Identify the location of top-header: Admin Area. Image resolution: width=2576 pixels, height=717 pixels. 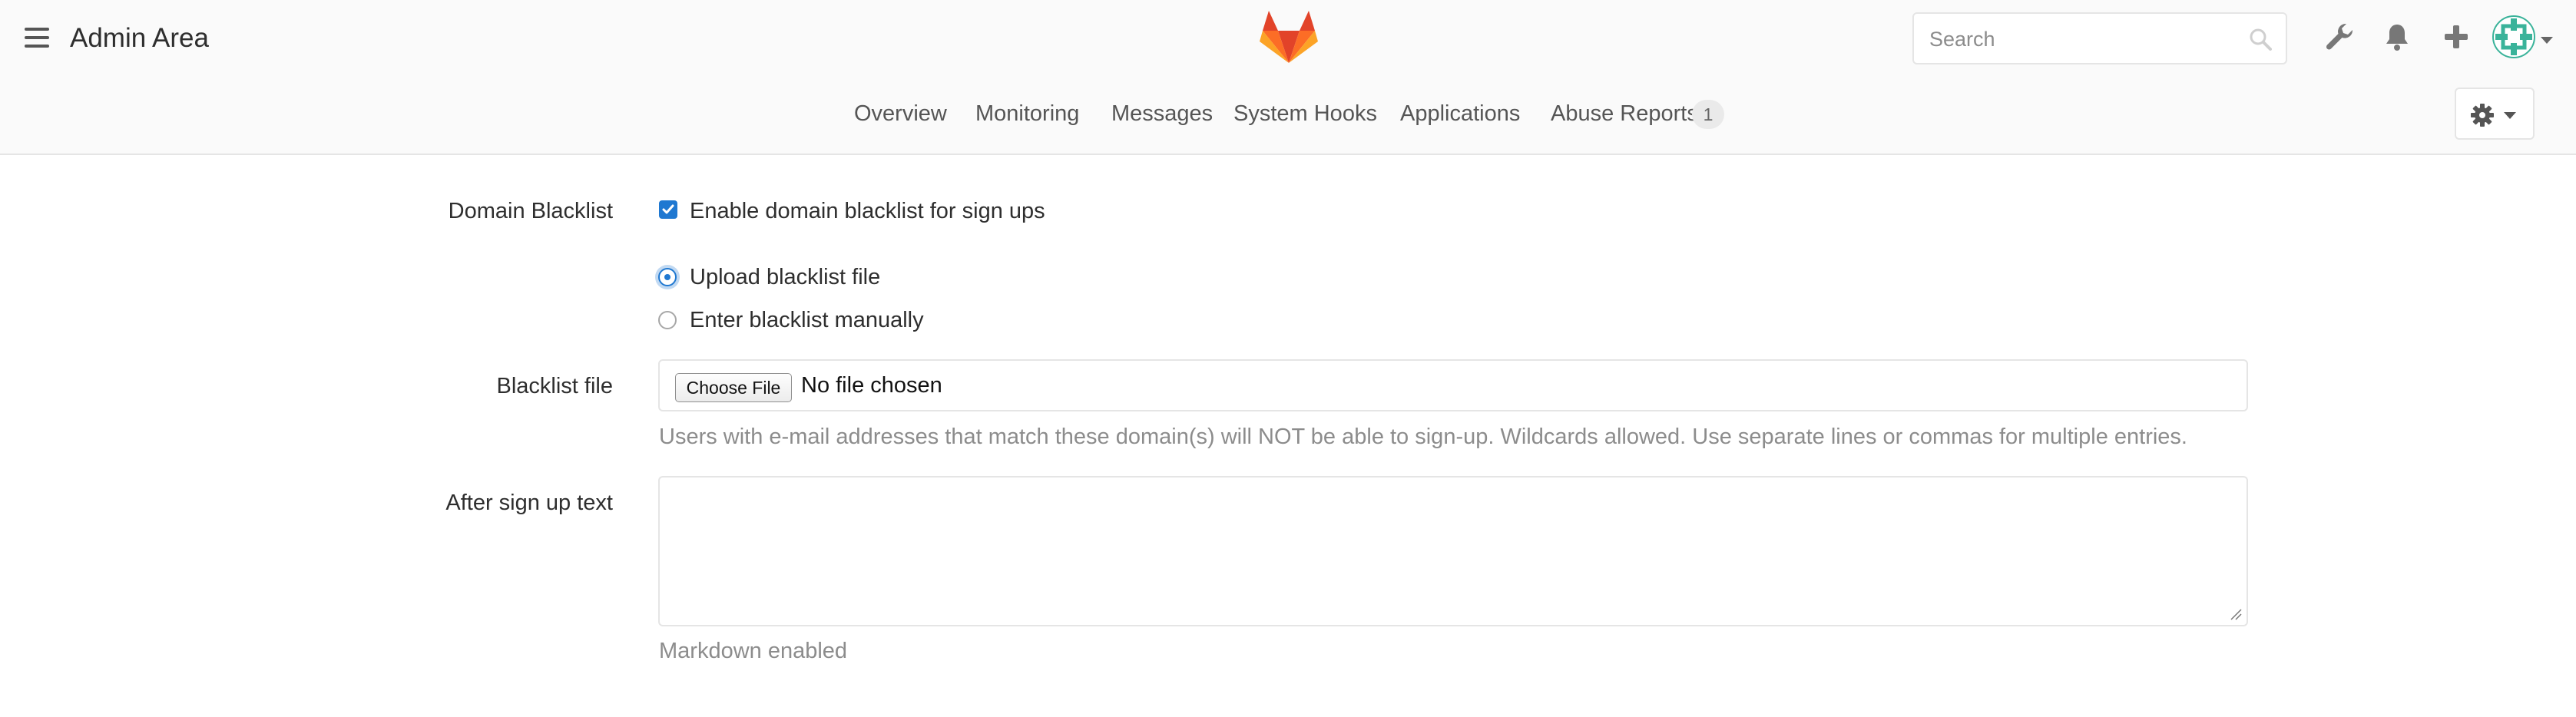
(1288, 38).